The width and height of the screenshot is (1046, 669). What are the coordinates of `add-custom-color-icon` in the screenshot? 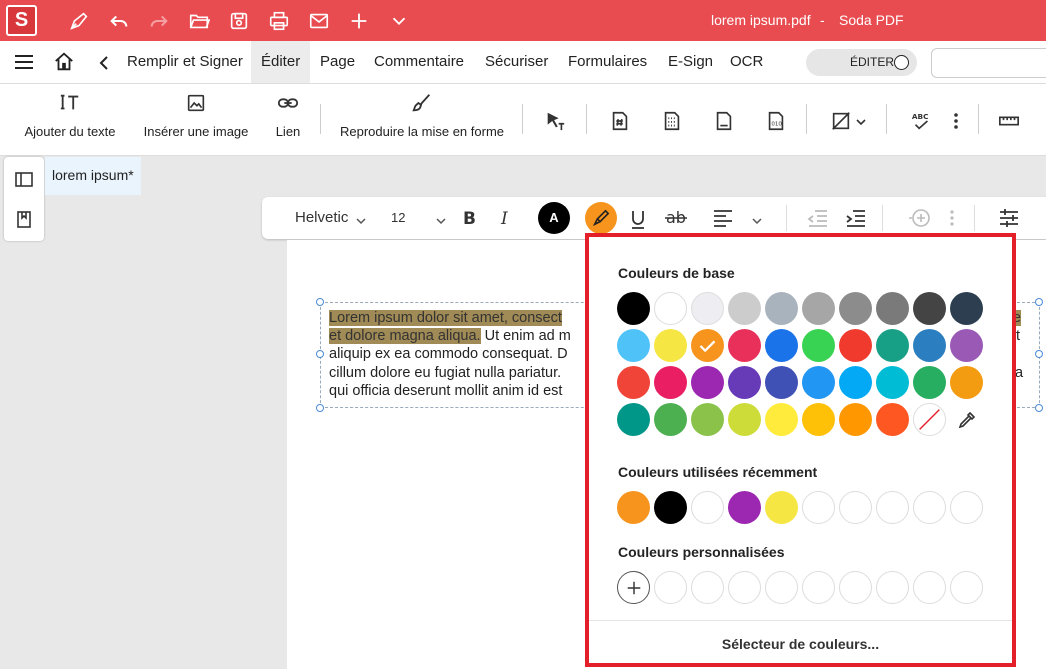 It's located at (633, 587).